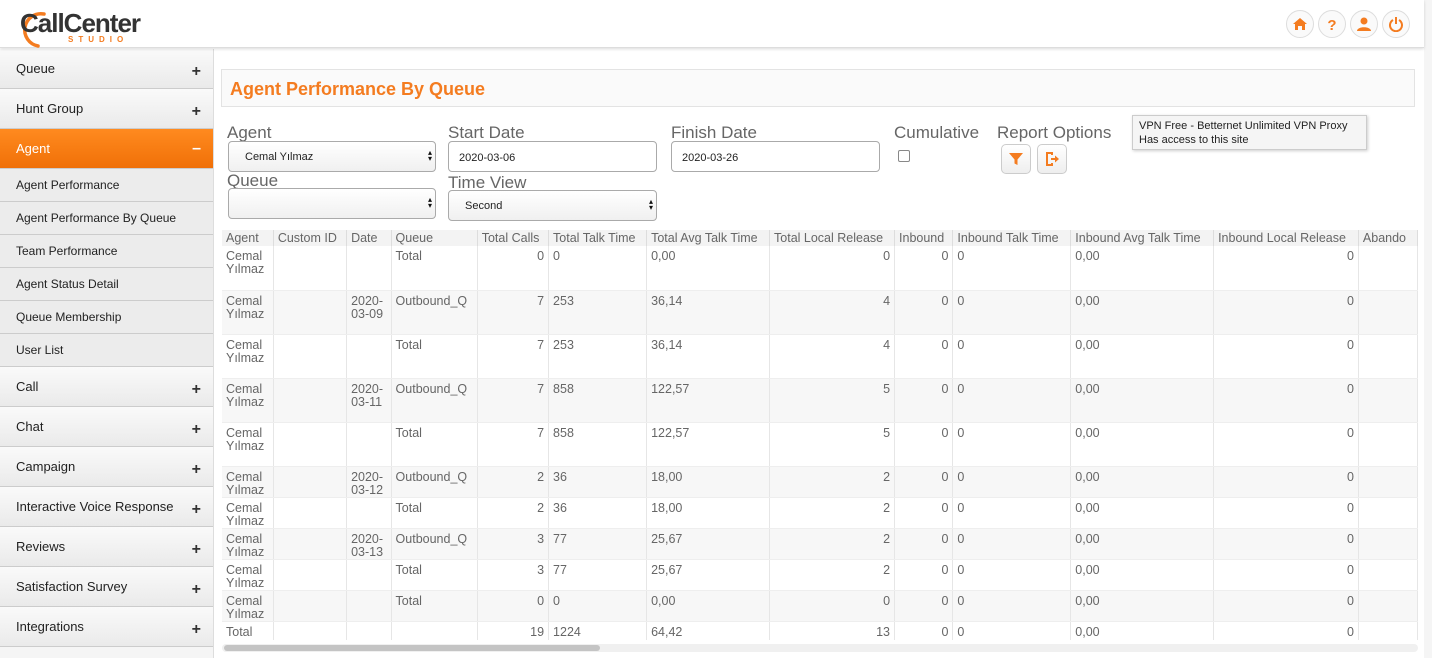 The height and width of the screenshot is (658, 1432). Describe the element at coordinates (820, 648) in the screenshot. I see `horizontal-scrollbar` at that location.